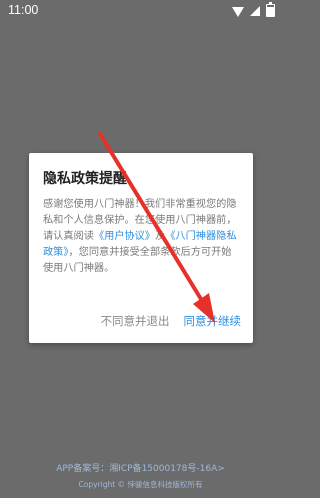 The height and width of the screenshot is (498, 320). Describe the element at coordinates (213, 321) in the screenshot. I see `agree-continue-button: 同意并继续` at that location.